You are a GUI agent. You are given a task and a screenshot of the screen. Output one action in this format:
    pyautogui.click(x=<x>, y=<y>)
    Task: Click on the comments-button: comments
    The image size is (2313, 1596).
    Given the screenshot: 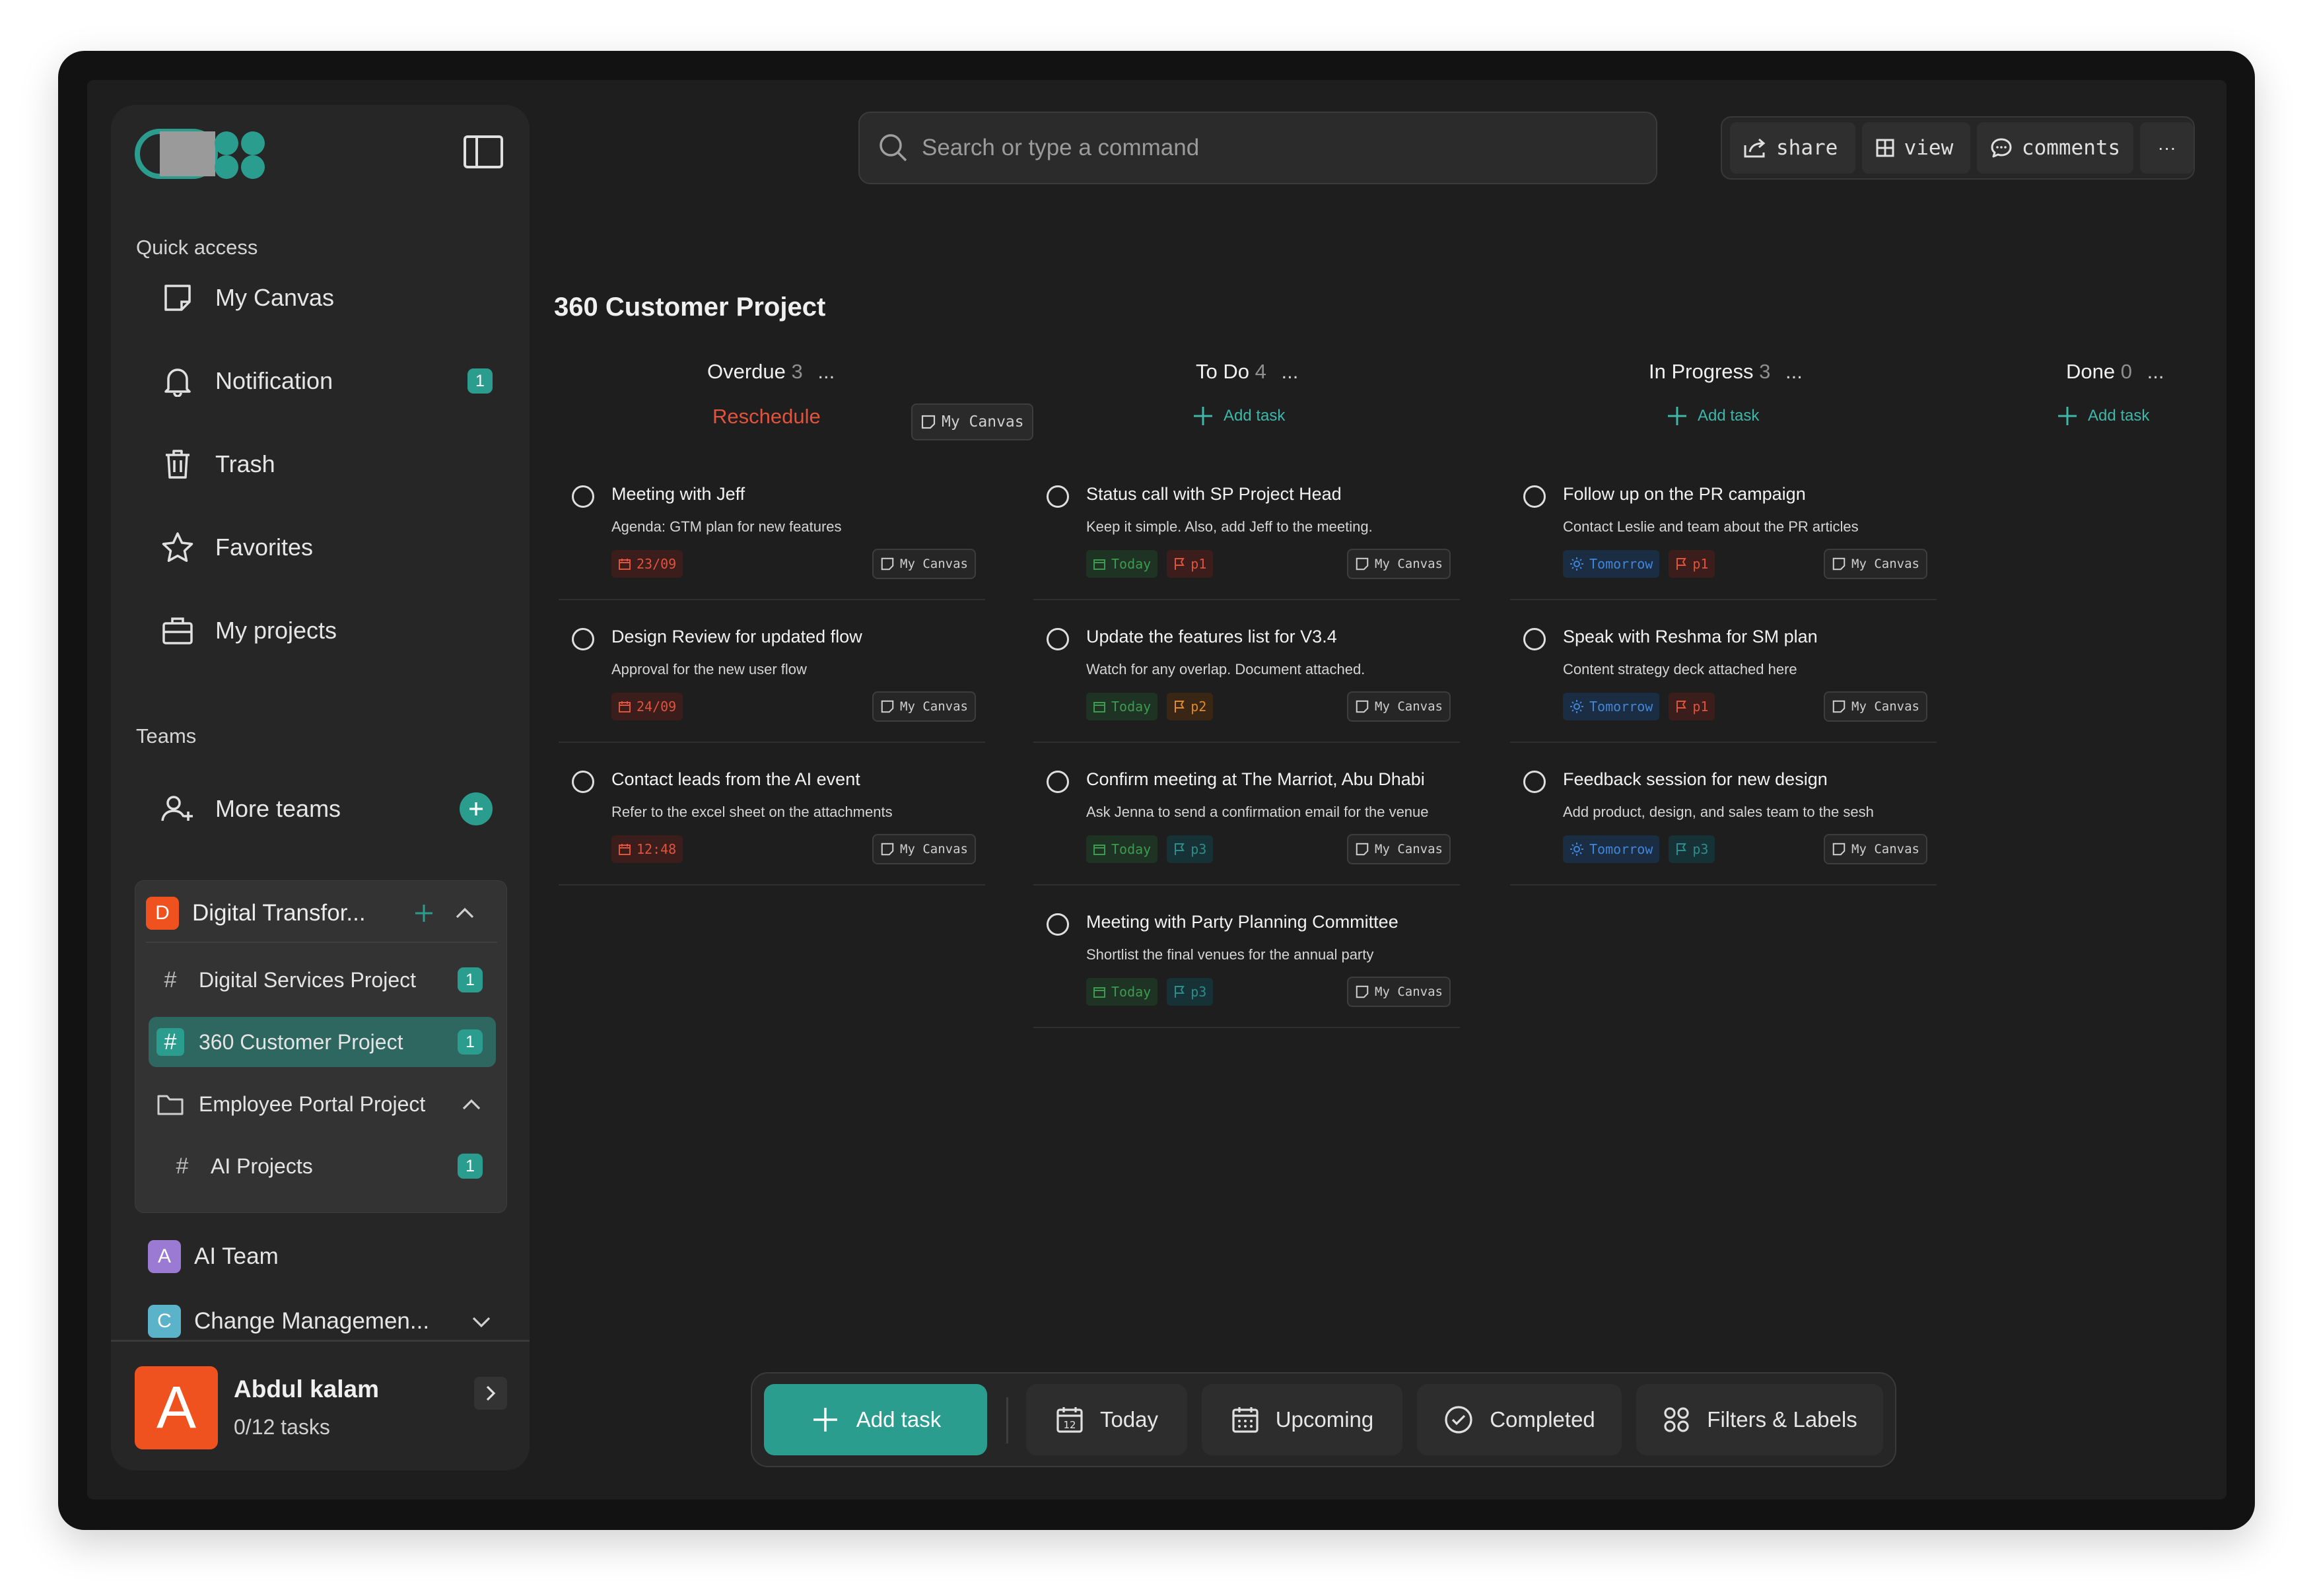 What is the action you would take?
    pyautogui.click(x=2055, y=148)
    